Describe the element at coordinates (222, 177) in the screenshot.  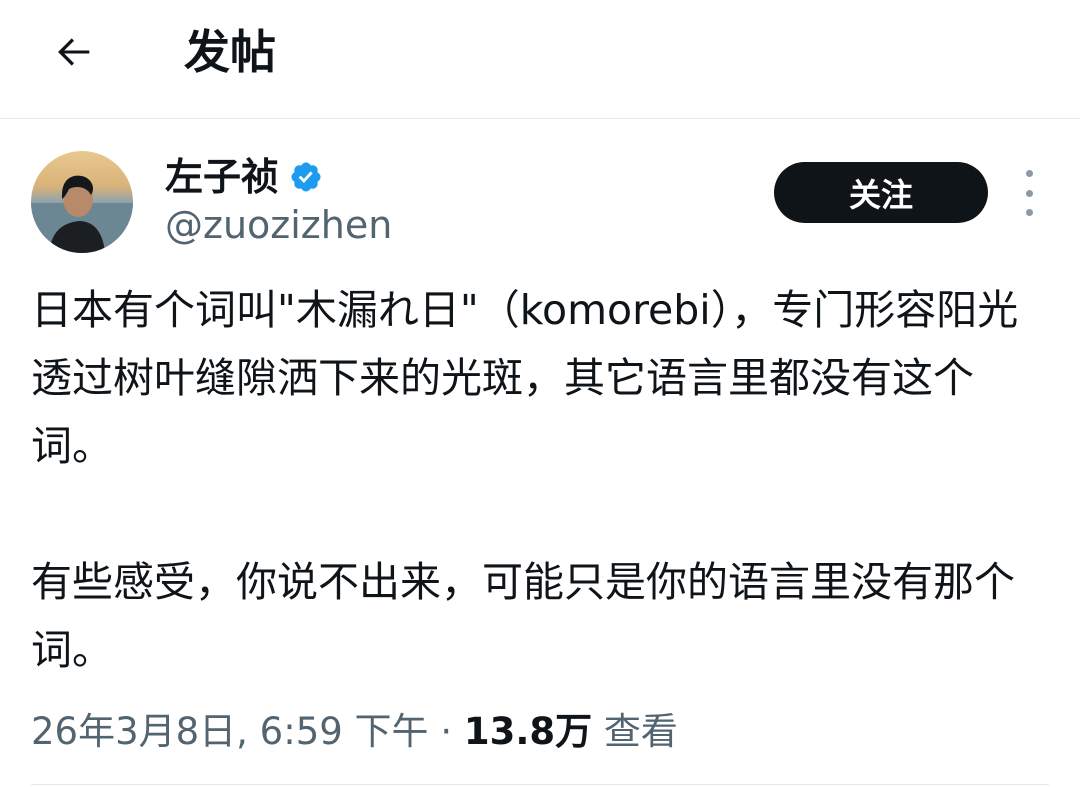
I see `author-display-name: 左子祯` at that location.